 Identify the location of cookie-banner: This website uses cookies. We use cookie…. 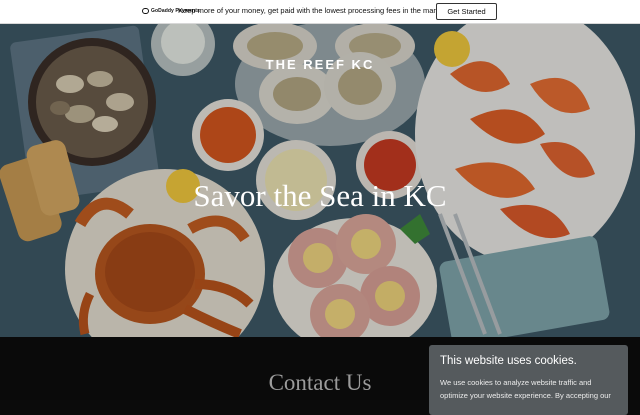
(528, 380).